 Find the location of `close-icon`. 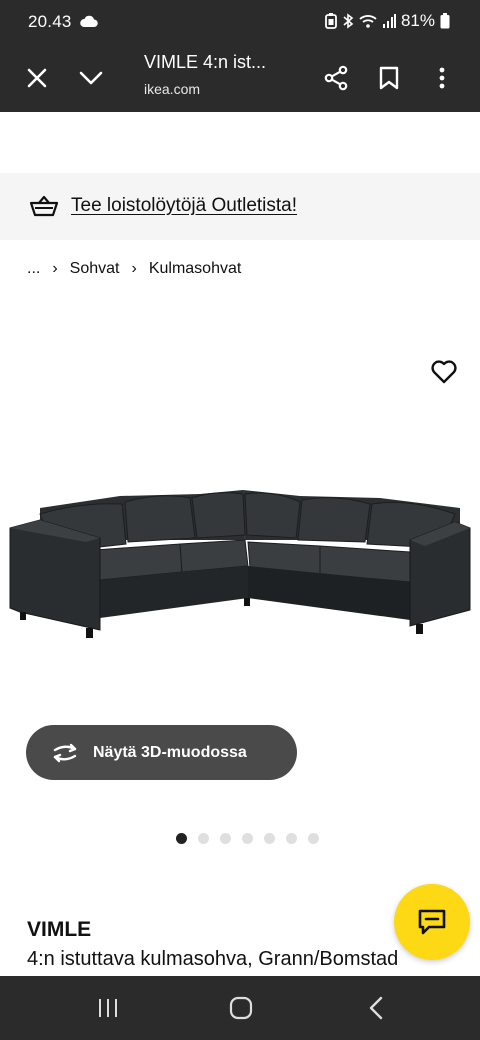

close-icon is located at coordinates (37, 78).